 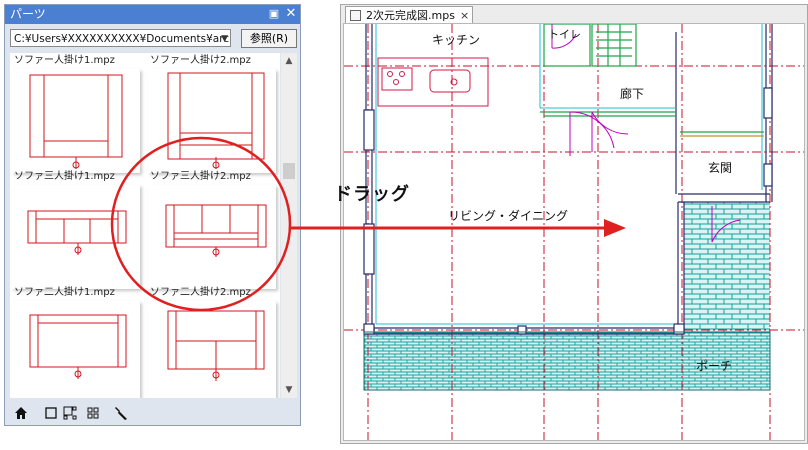 What do you see at coordinates (274, 14) in the screenshot?
I see `pin-icon: ▣` at bounding box center [274, 14].